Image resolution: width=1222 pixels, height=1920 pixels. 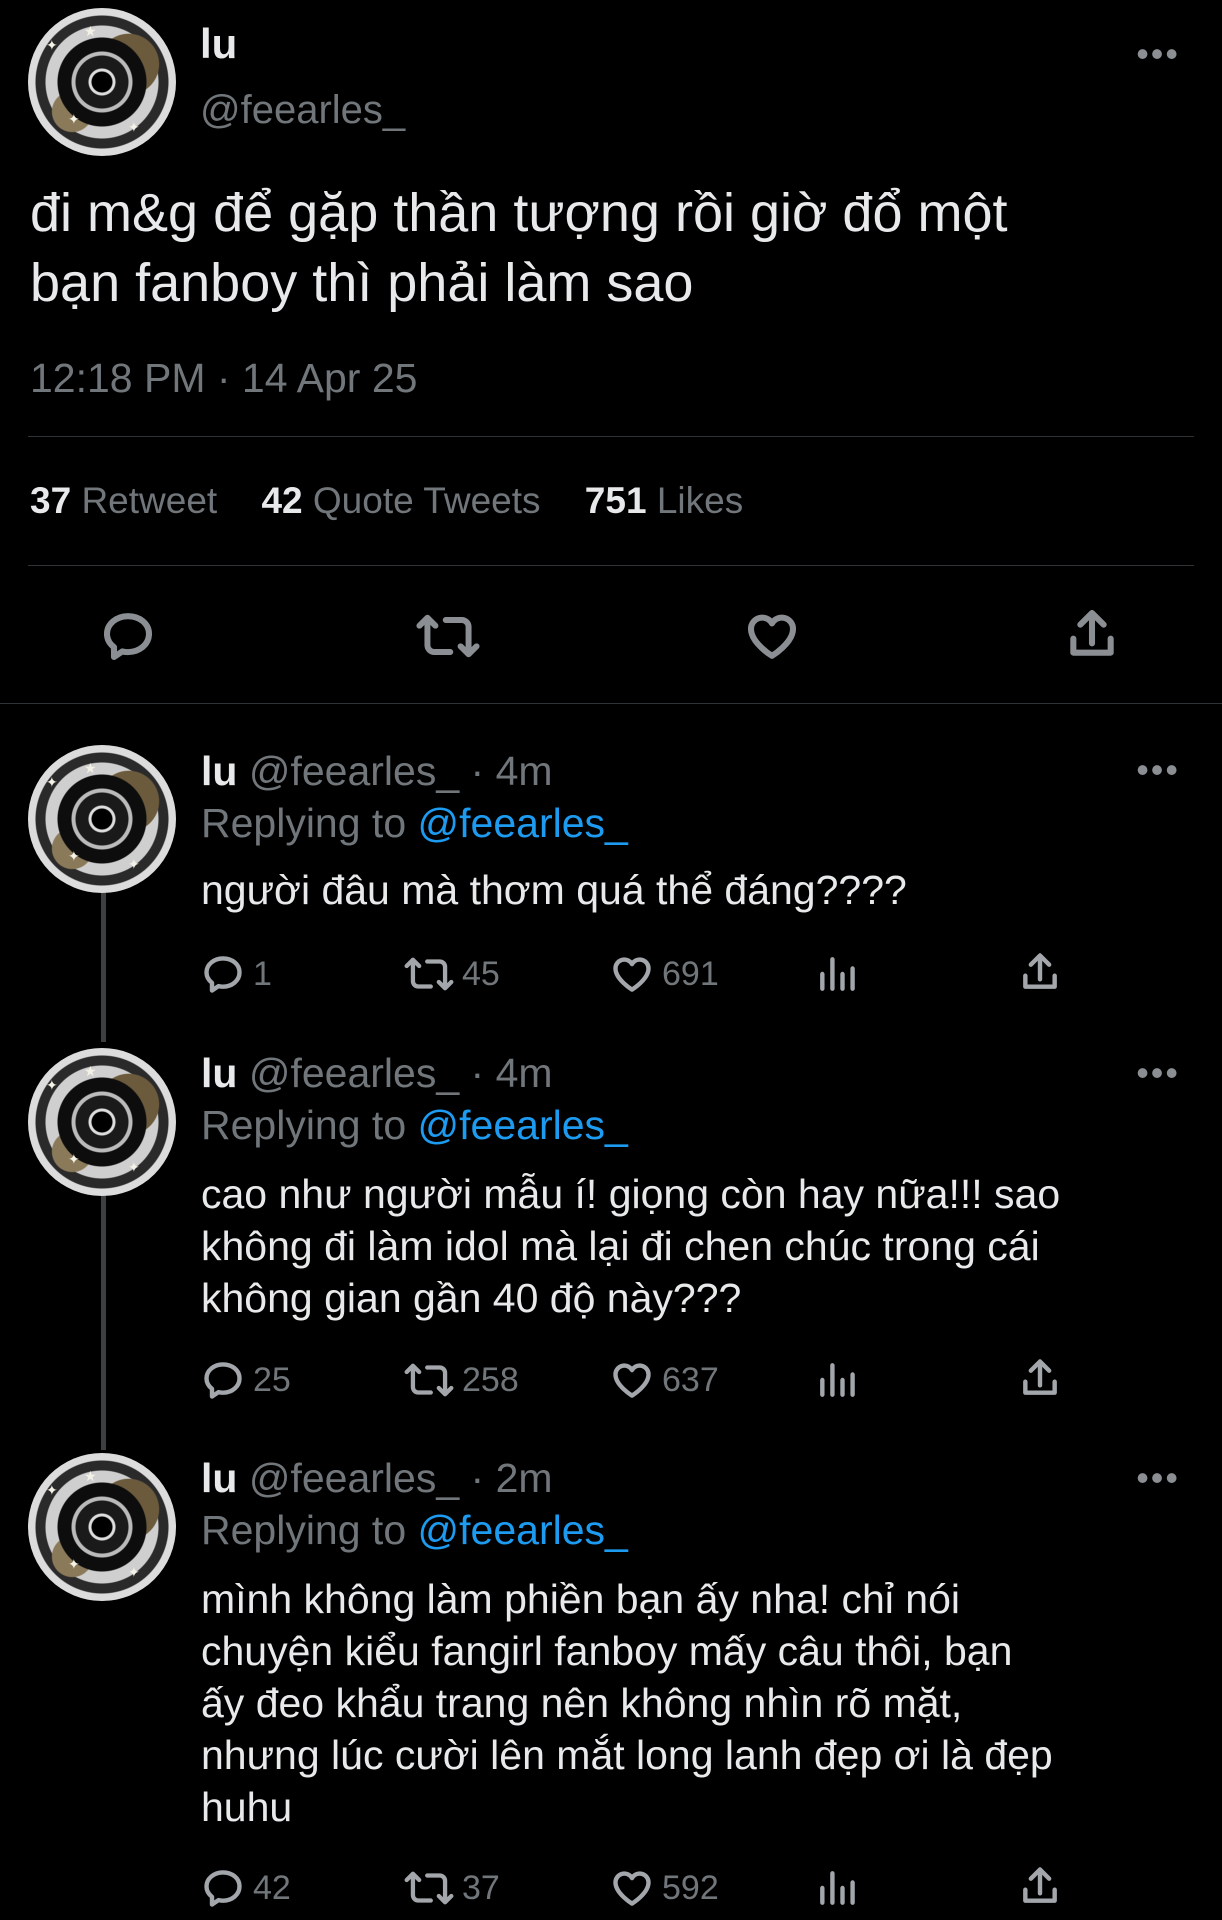 What do you see at coordinates (664, 1380) in the screenshot?
I see `like-button: 637` at bounding box center [664, 1380].